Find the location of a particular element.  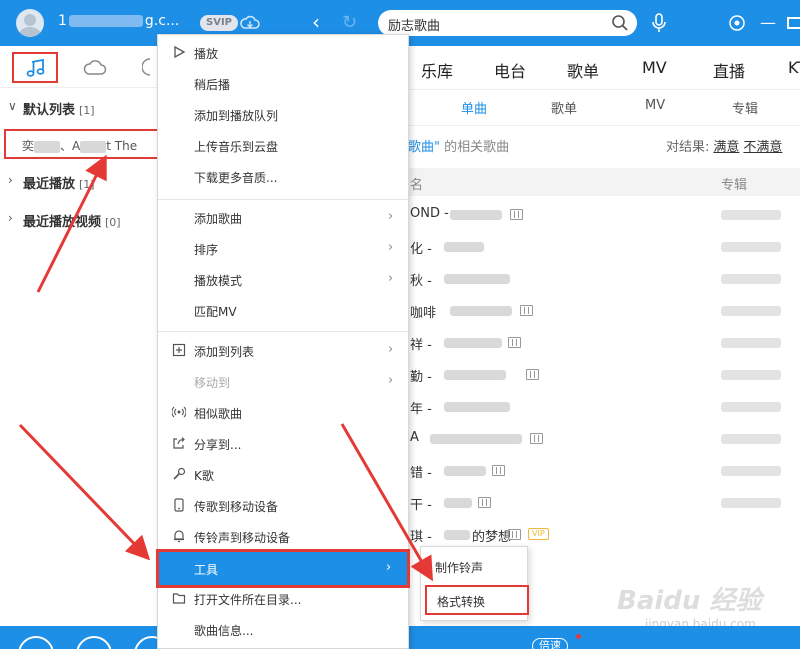

menu-item-similar-songs: 相似歌曲 is located at coordinates (283, 412).